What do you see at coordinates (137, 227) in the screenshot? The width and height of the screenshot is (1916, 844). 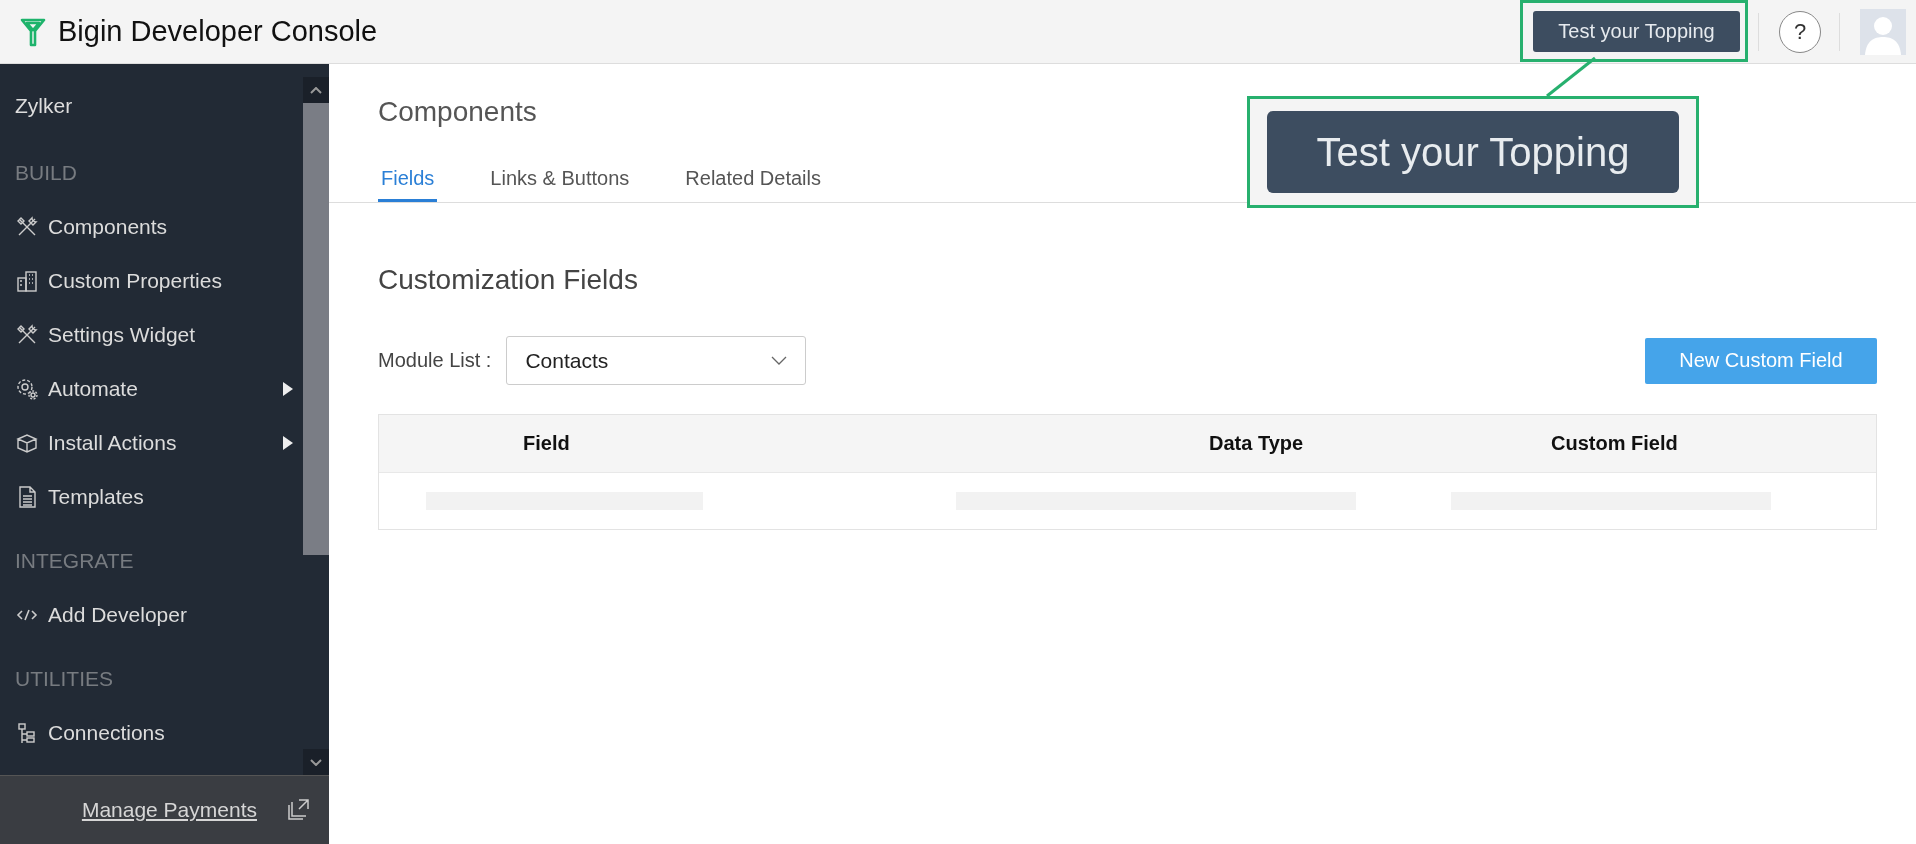 I see `sidebar-item: Components` at bounding box center [137, 227].